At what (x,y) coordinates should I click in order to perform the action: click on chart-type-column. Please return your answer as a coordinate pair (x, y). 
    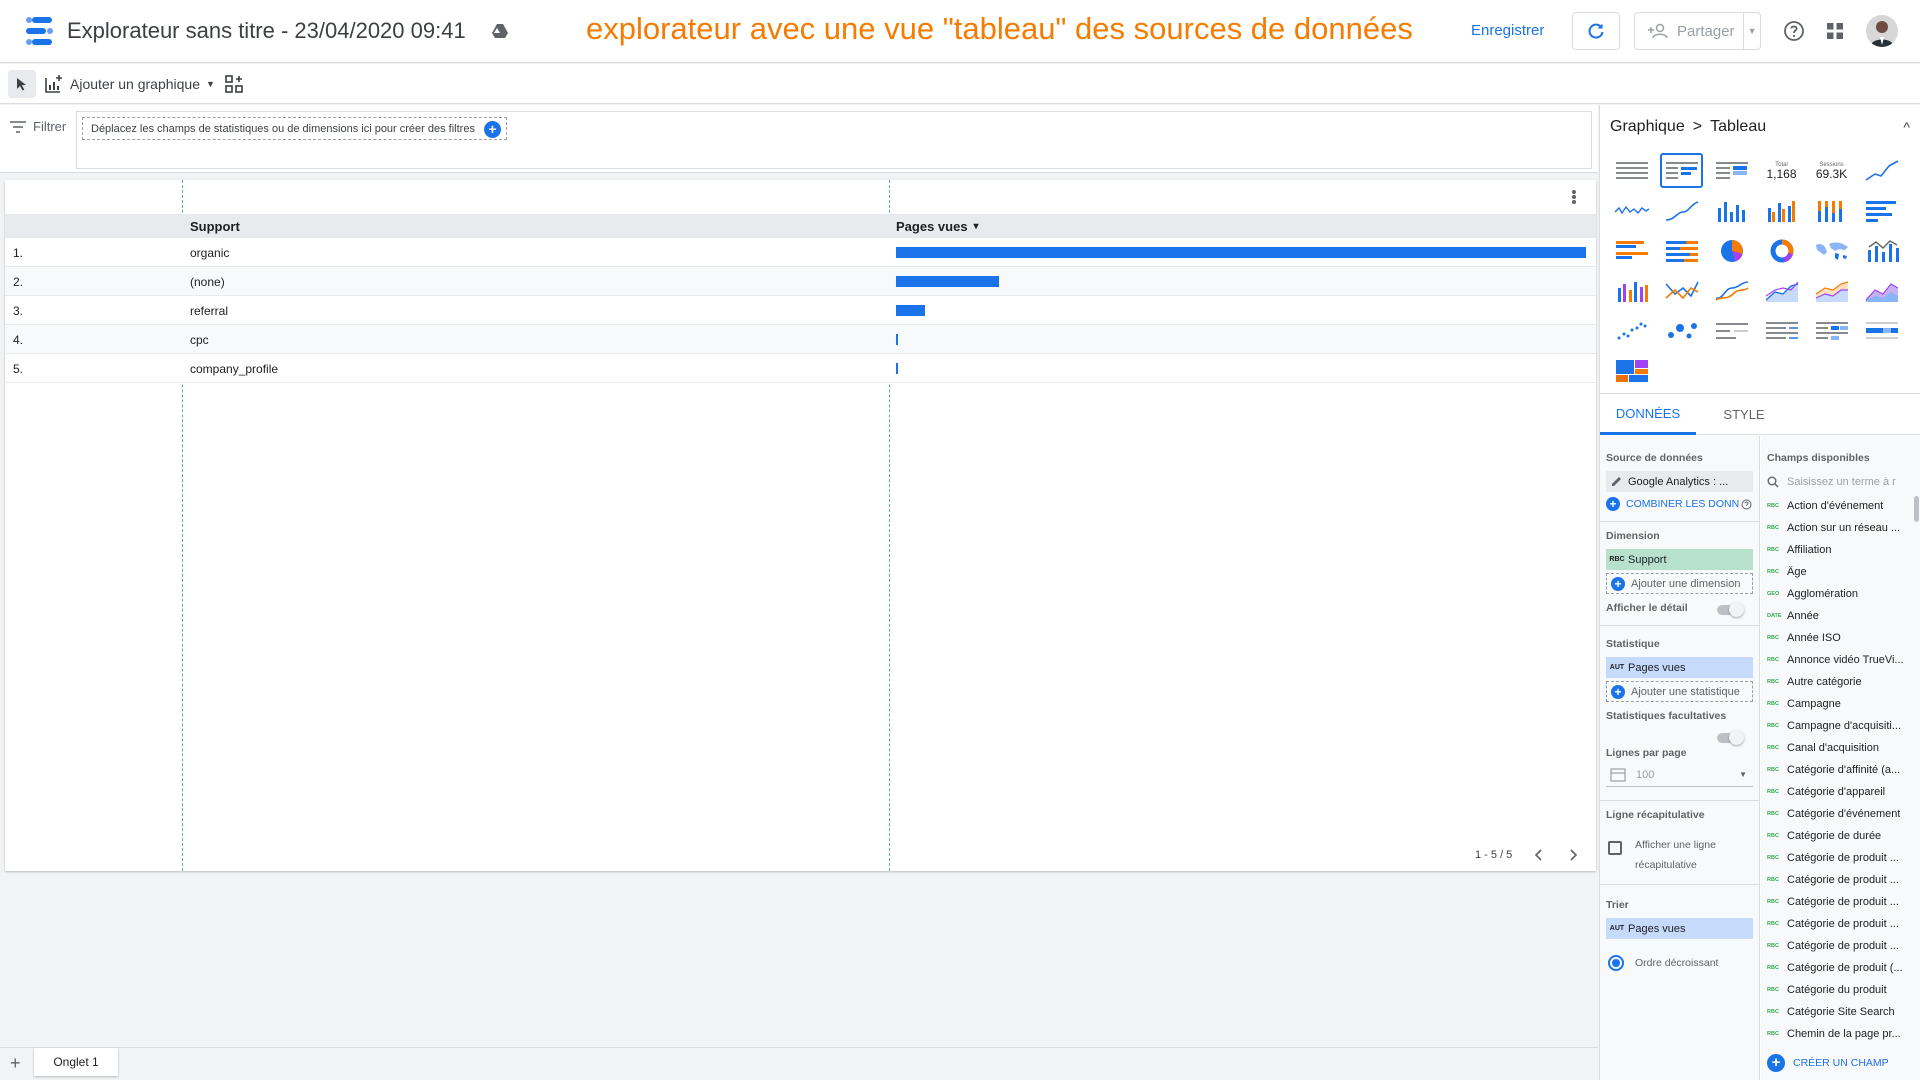
    Looking at the image, I should click on (1731, 210).